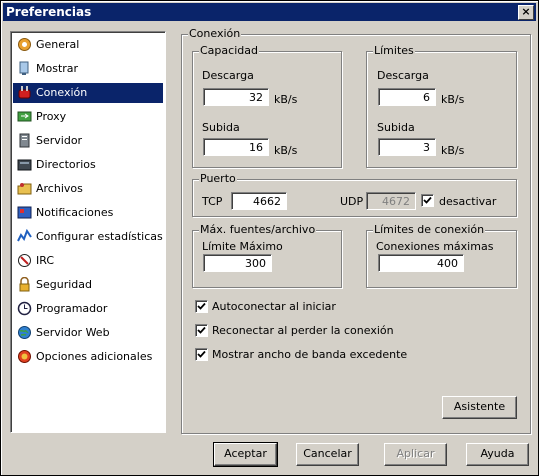  Describe the element at coordinates (24, 332) in the screenshot. I see `globe-icon` at that location.